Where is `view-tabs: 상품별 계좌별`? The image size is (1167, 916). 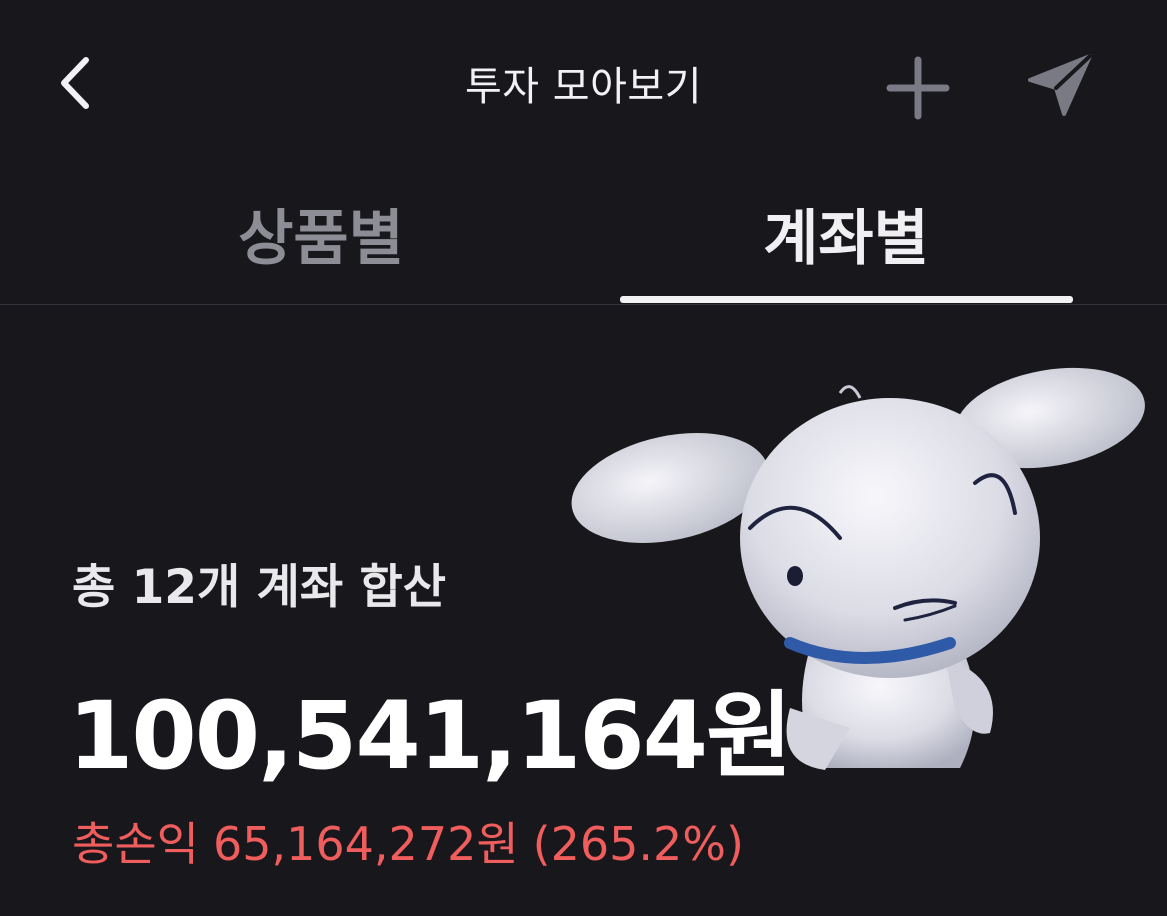 view-tabs: 상품별 계좌별 is located at coordinates (583, 237).